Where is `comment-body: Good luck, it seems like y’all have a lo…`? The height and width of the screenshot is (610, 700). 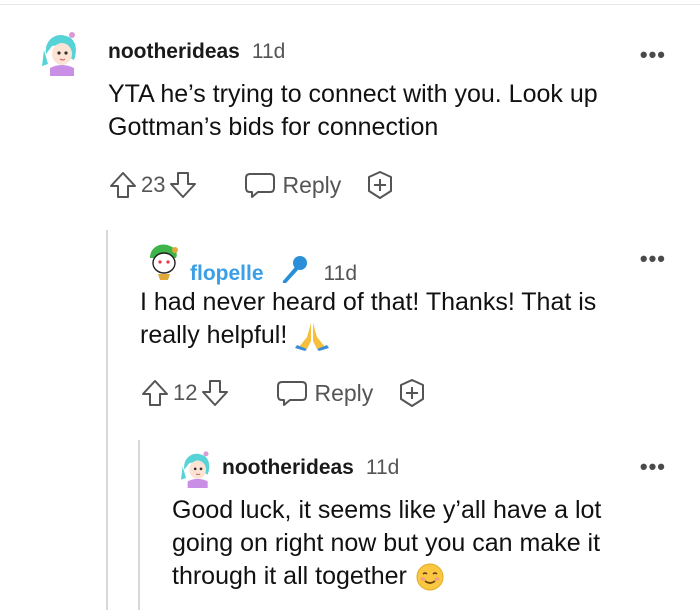 comment-body: Good luck, it seems like y’all have a lo… is located at coordinates (422, 543).